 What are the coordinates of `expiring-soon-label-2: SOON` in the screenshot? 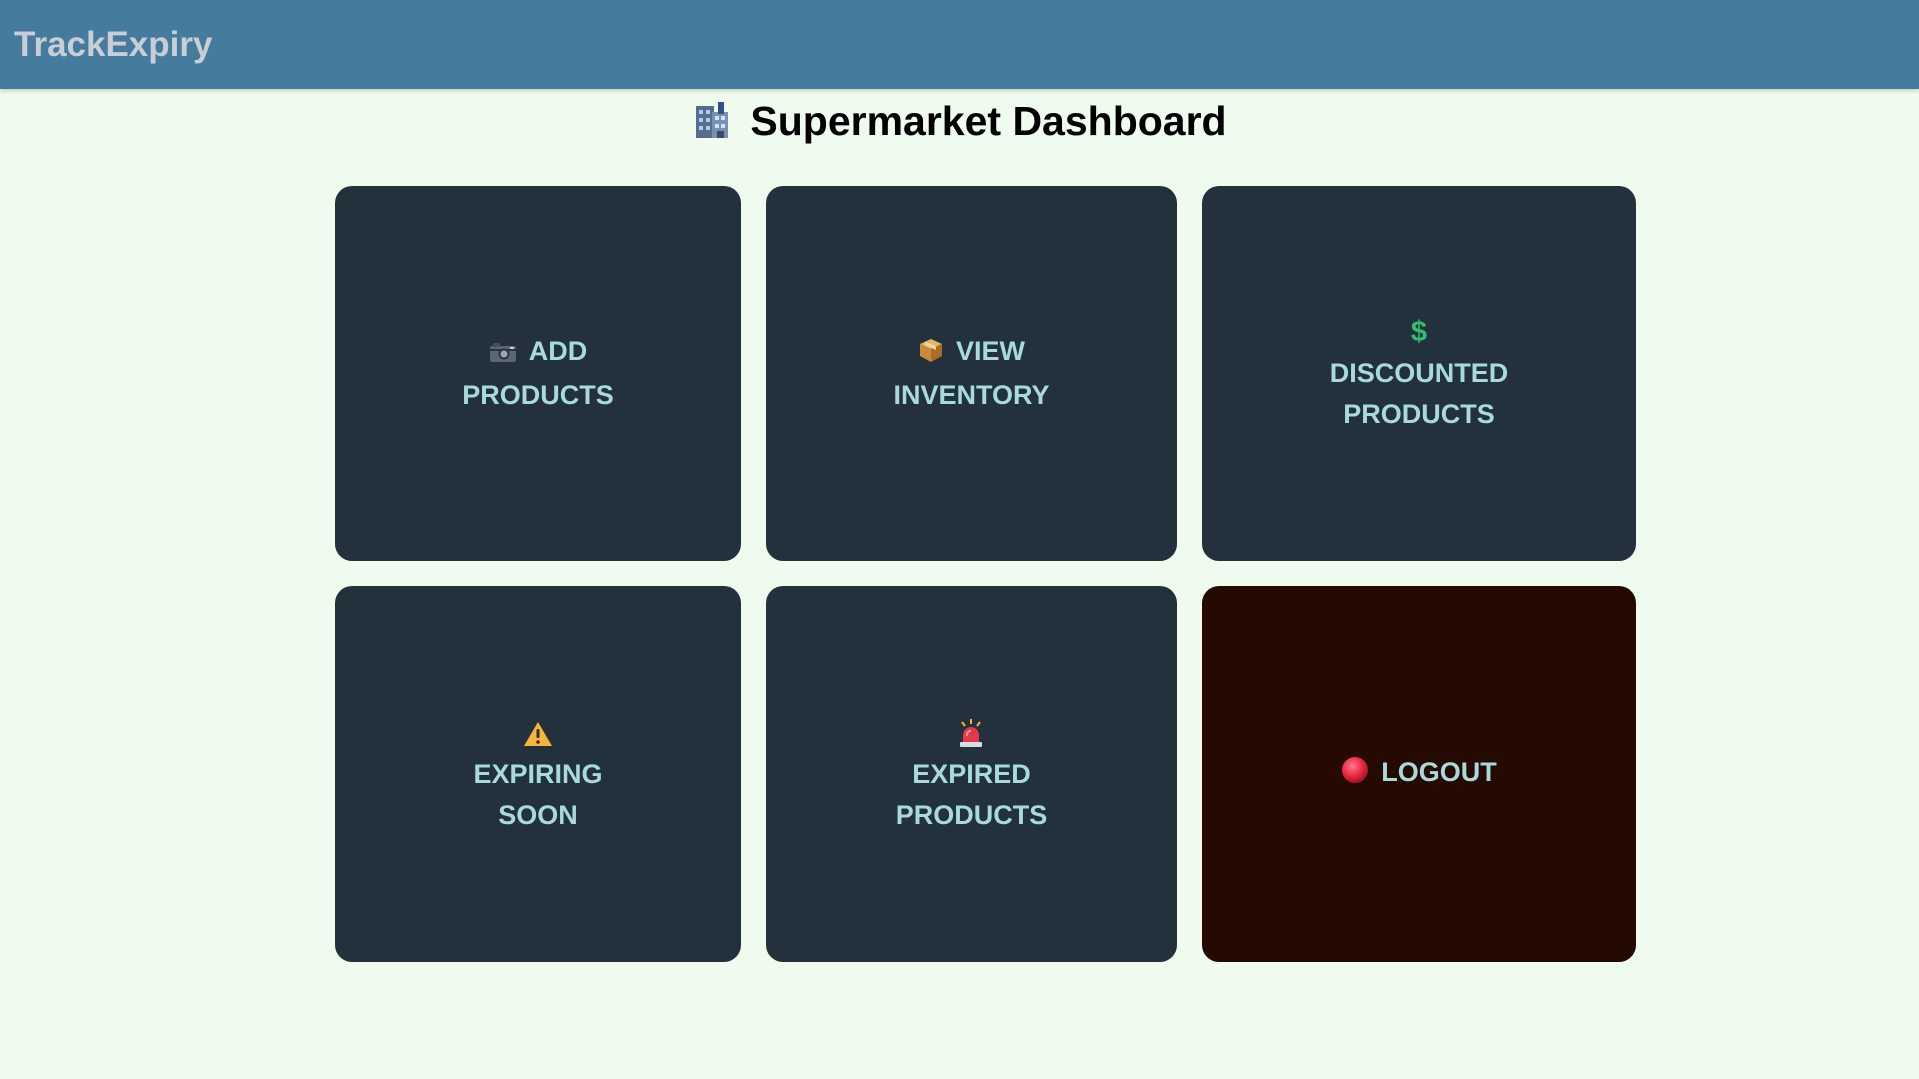 It's located at (538, 814).